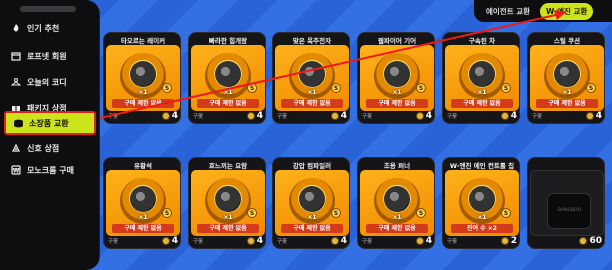  I want to click on item-card: W-엔진 에인 컨트롤 칩 S ×1 잔여 수 ×2 구꽃 2, so click(481, 203).